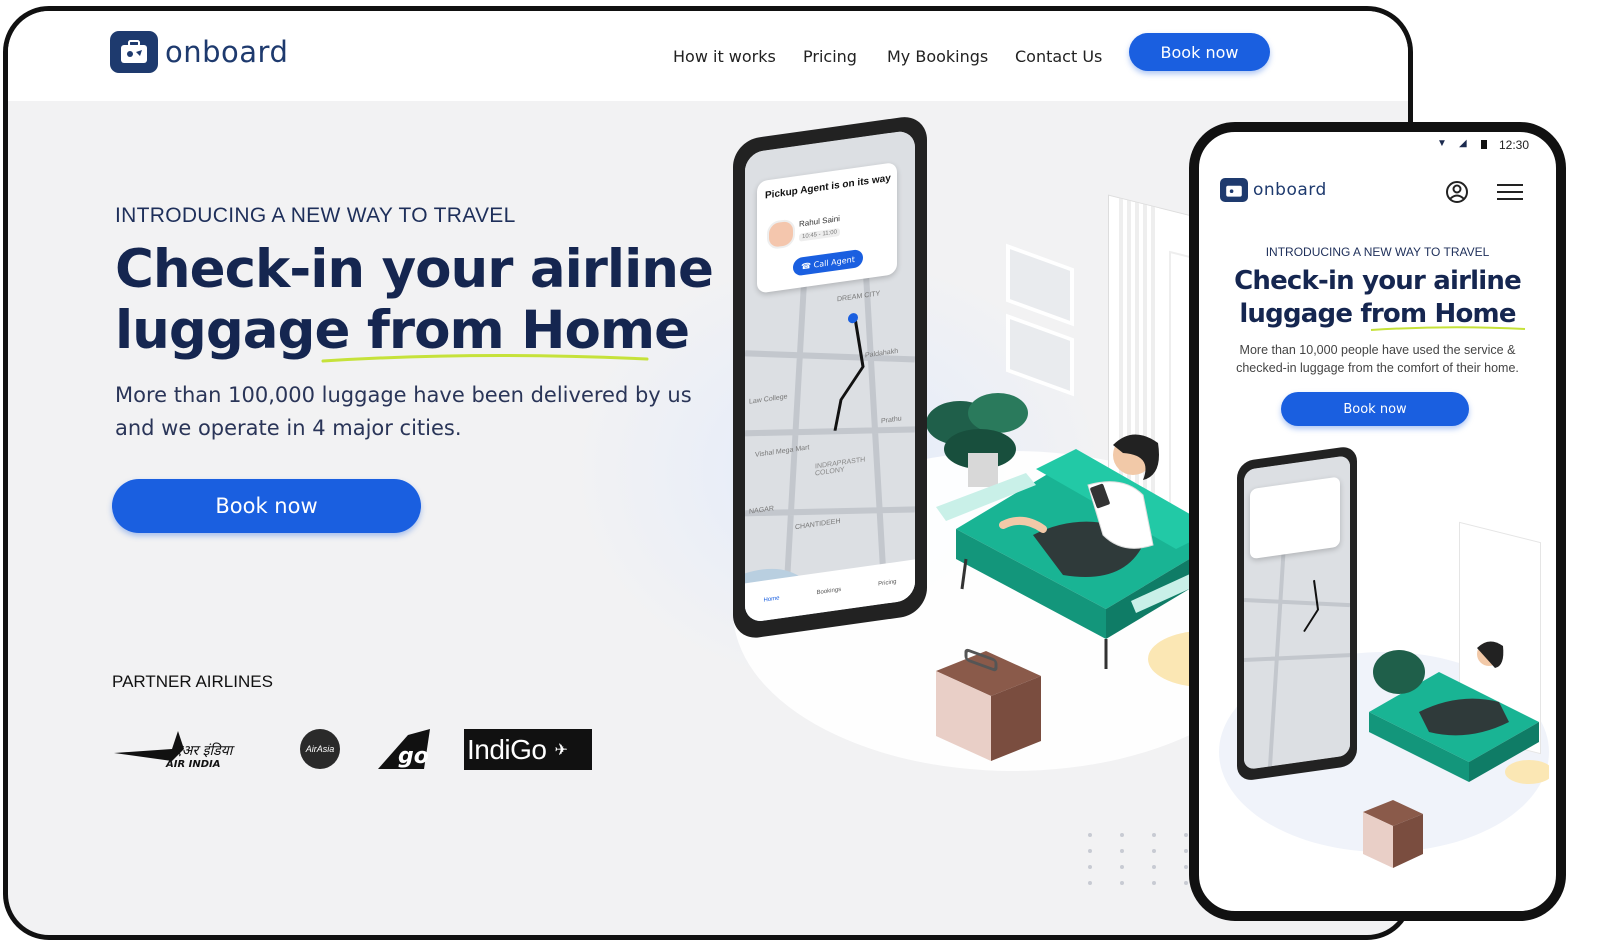 Image resolution: width=1617 pixels, height=949 pixels. What do you see at coordinates (205, 750) in the screenshot?
I see `air-india-hindi: एअर इंडिया` at bounding box center [205, 750].